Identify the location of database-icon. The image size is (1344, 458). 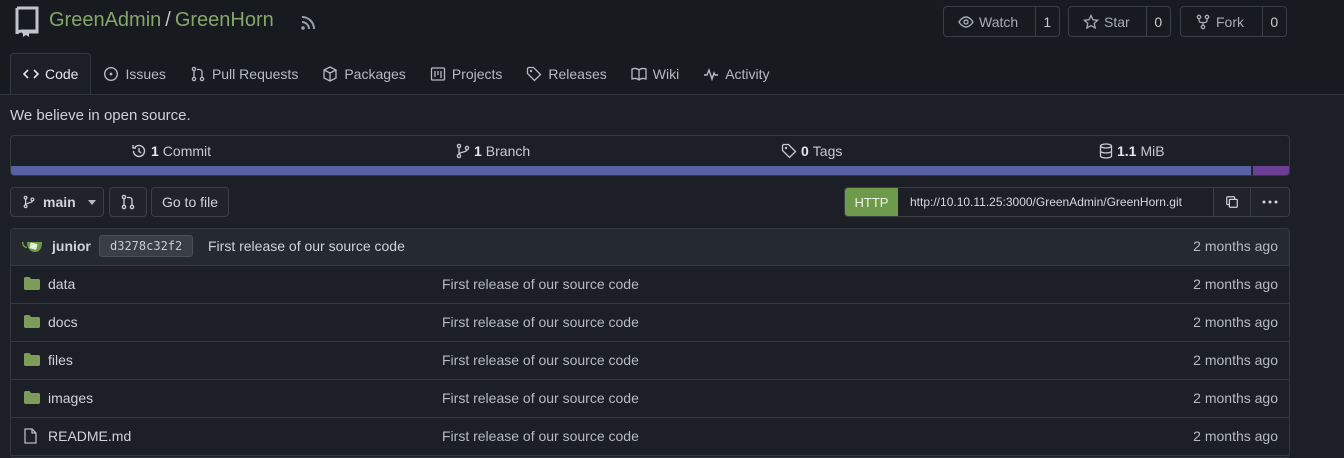
(1106, 151).